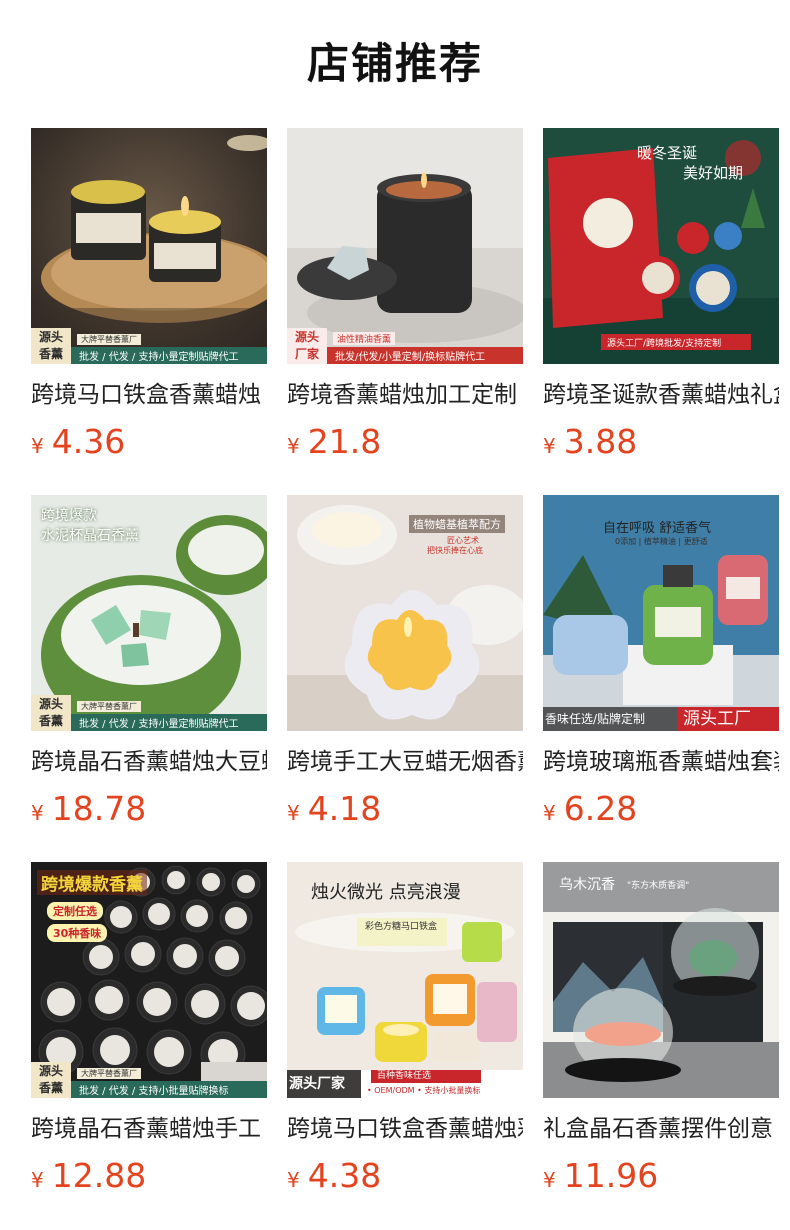  I want to click on image-headline: 自在呼吸 舒适香气, so click(657, 528).